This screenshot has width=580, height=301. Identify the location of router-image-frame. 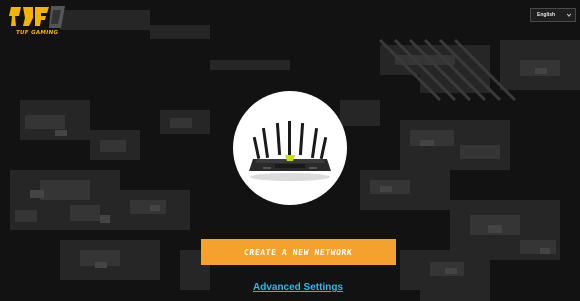
(290, 148).